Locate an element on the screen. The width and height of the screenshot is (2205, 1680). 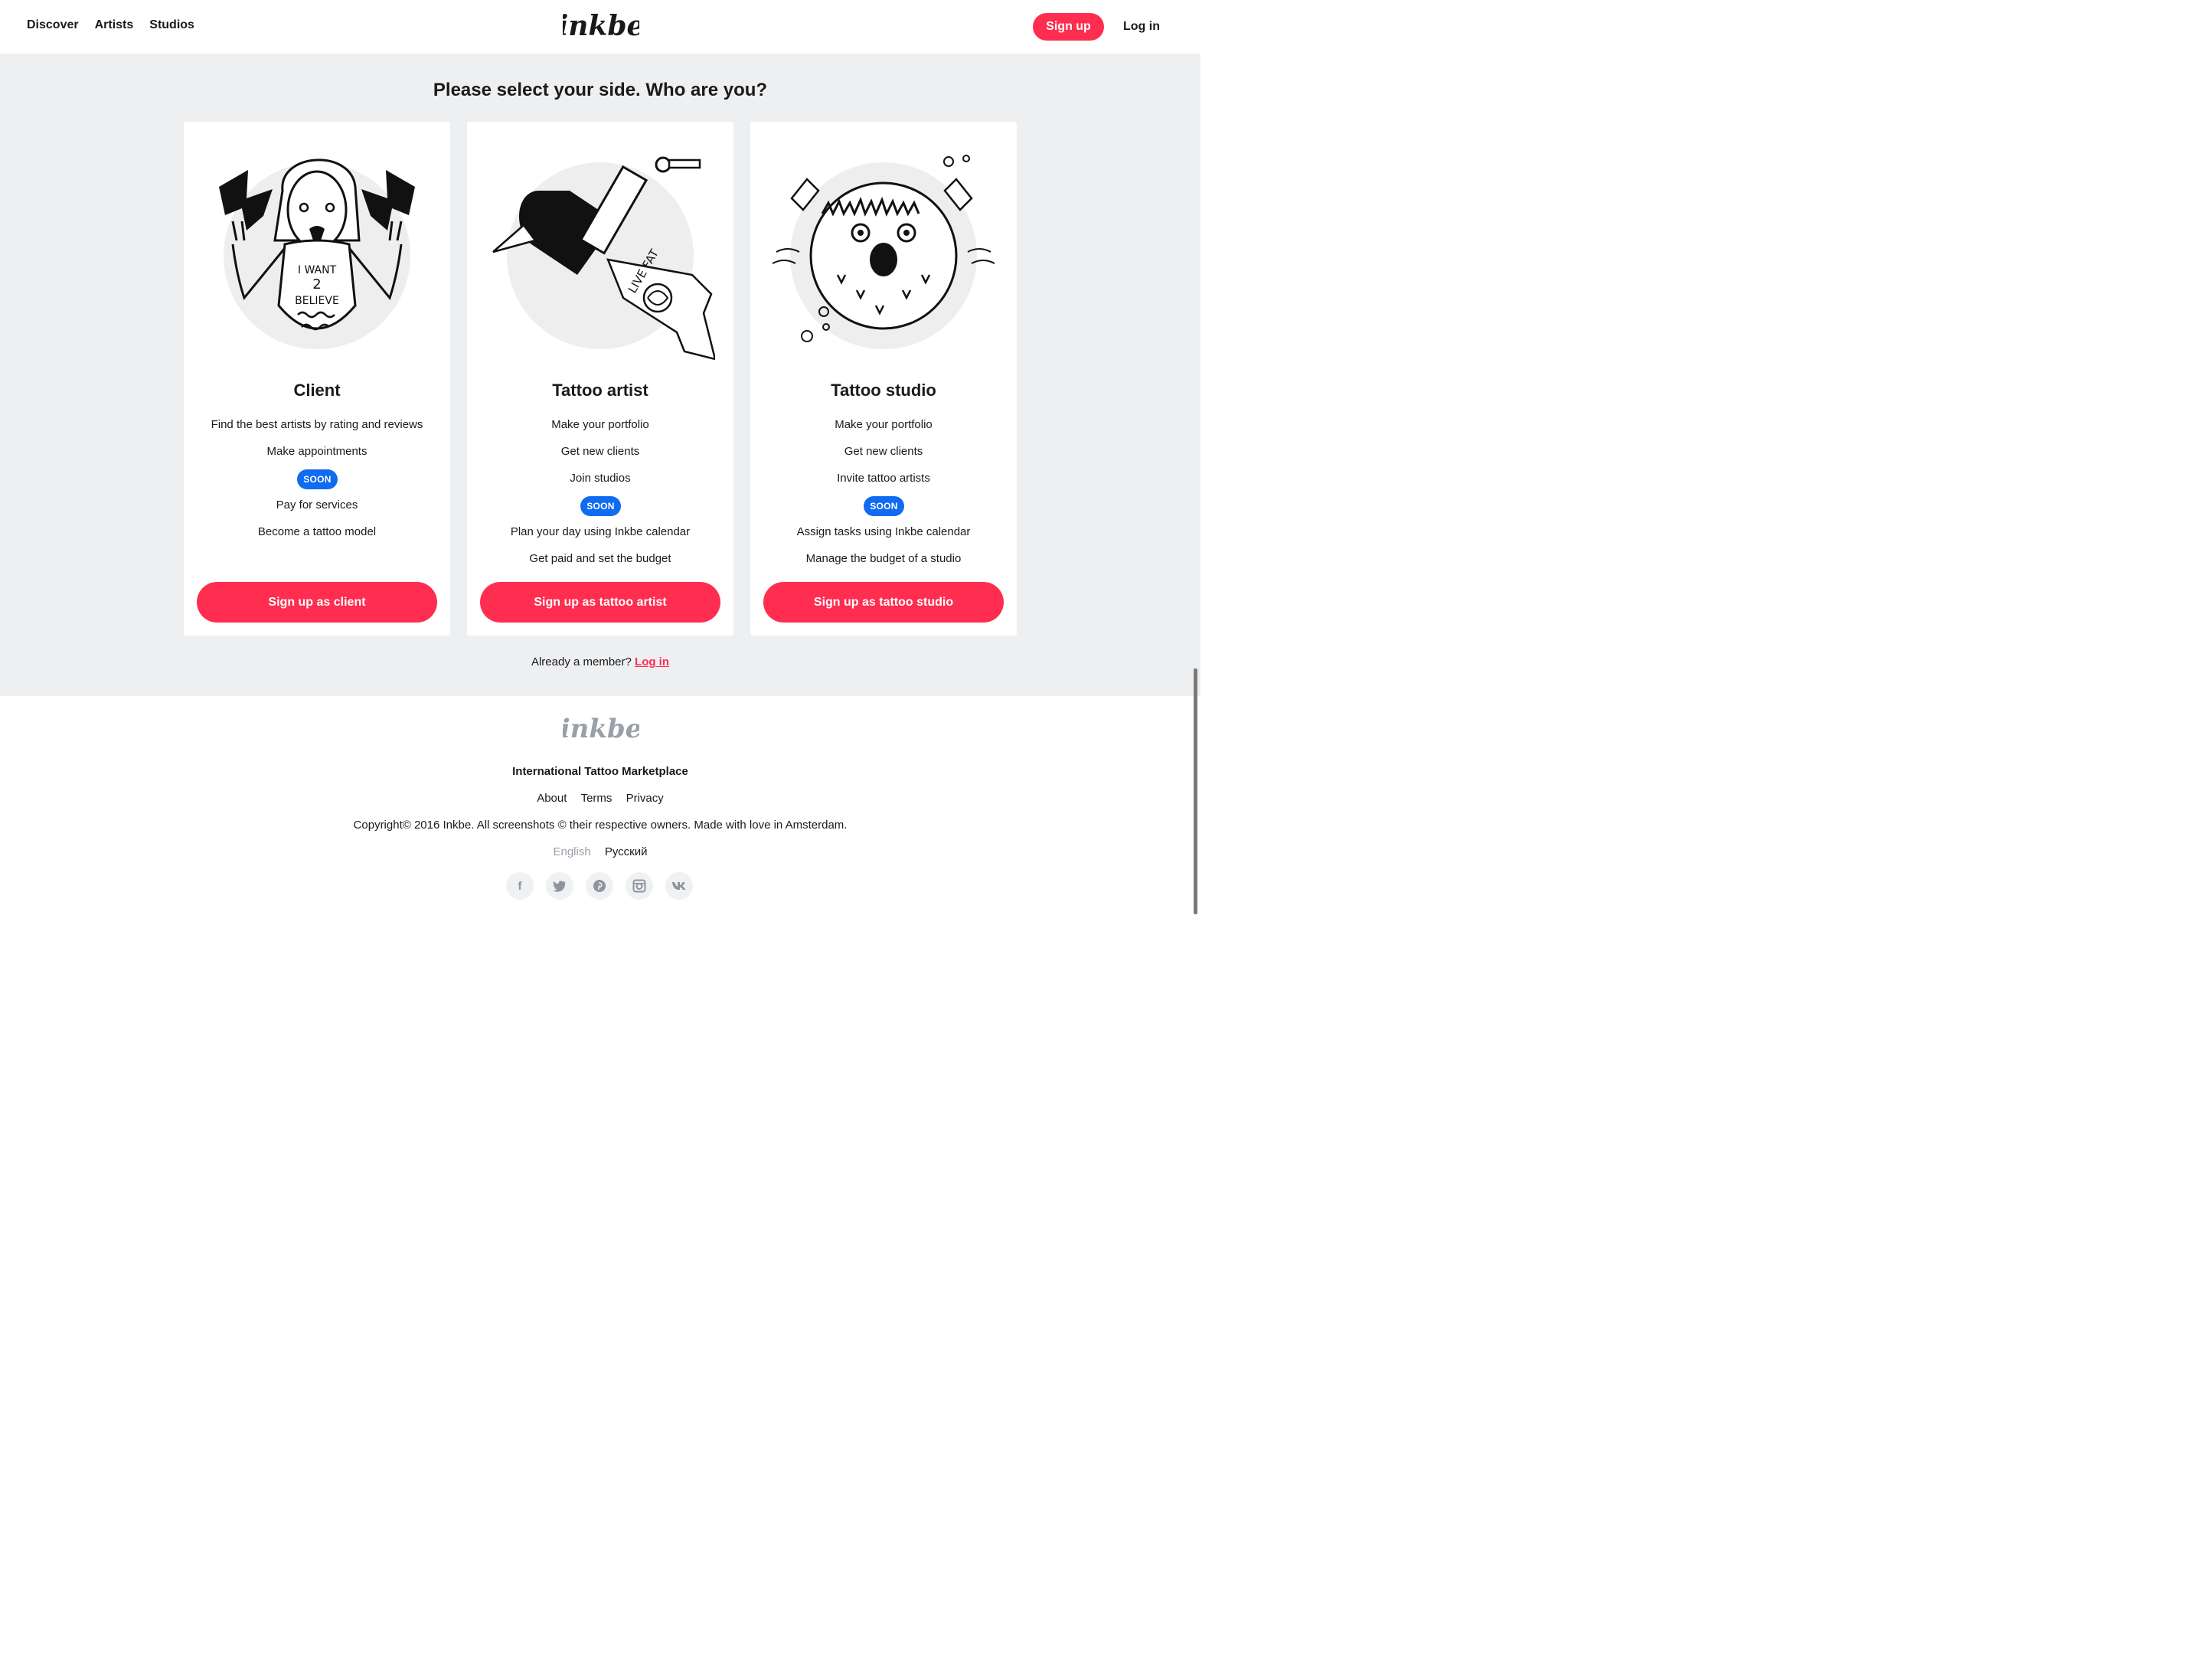
inkbe-logo: inkbe is located at coordinates (601, 26).